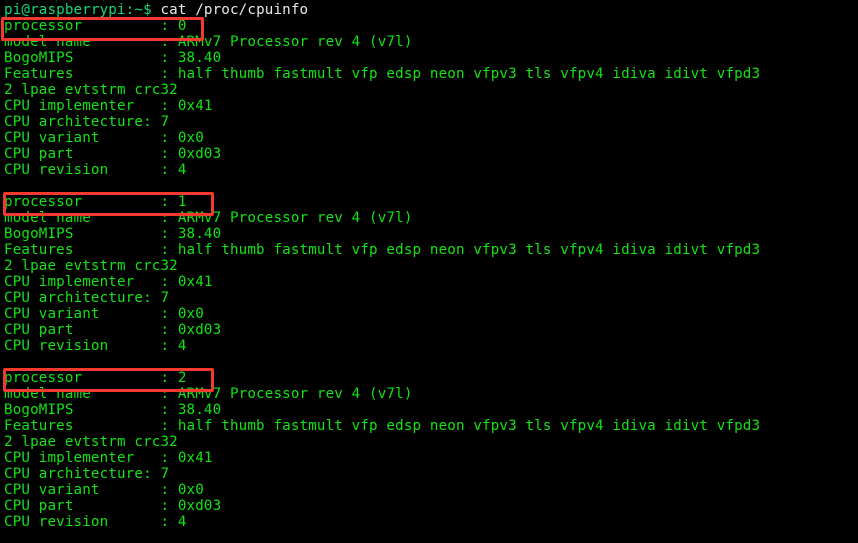 Image resolution: width=858 pixels, height=543 pixels. I want to click on terminal-line: processor : 0, so click(95, 26).